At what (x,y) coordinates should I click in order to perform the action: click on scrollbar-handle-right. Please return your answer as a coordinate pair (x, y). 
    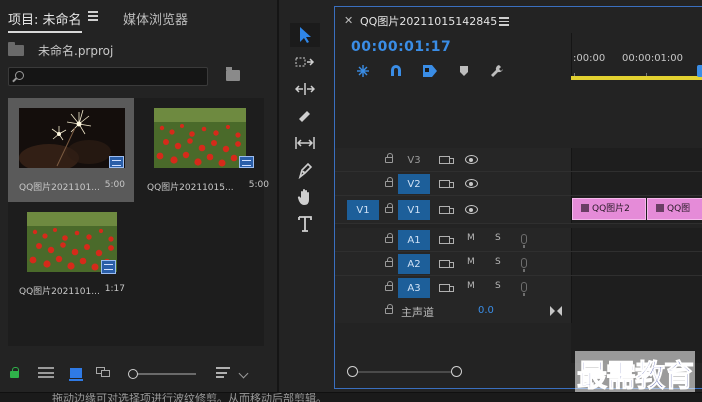
    Looking at the image, I should click on (456, 371).